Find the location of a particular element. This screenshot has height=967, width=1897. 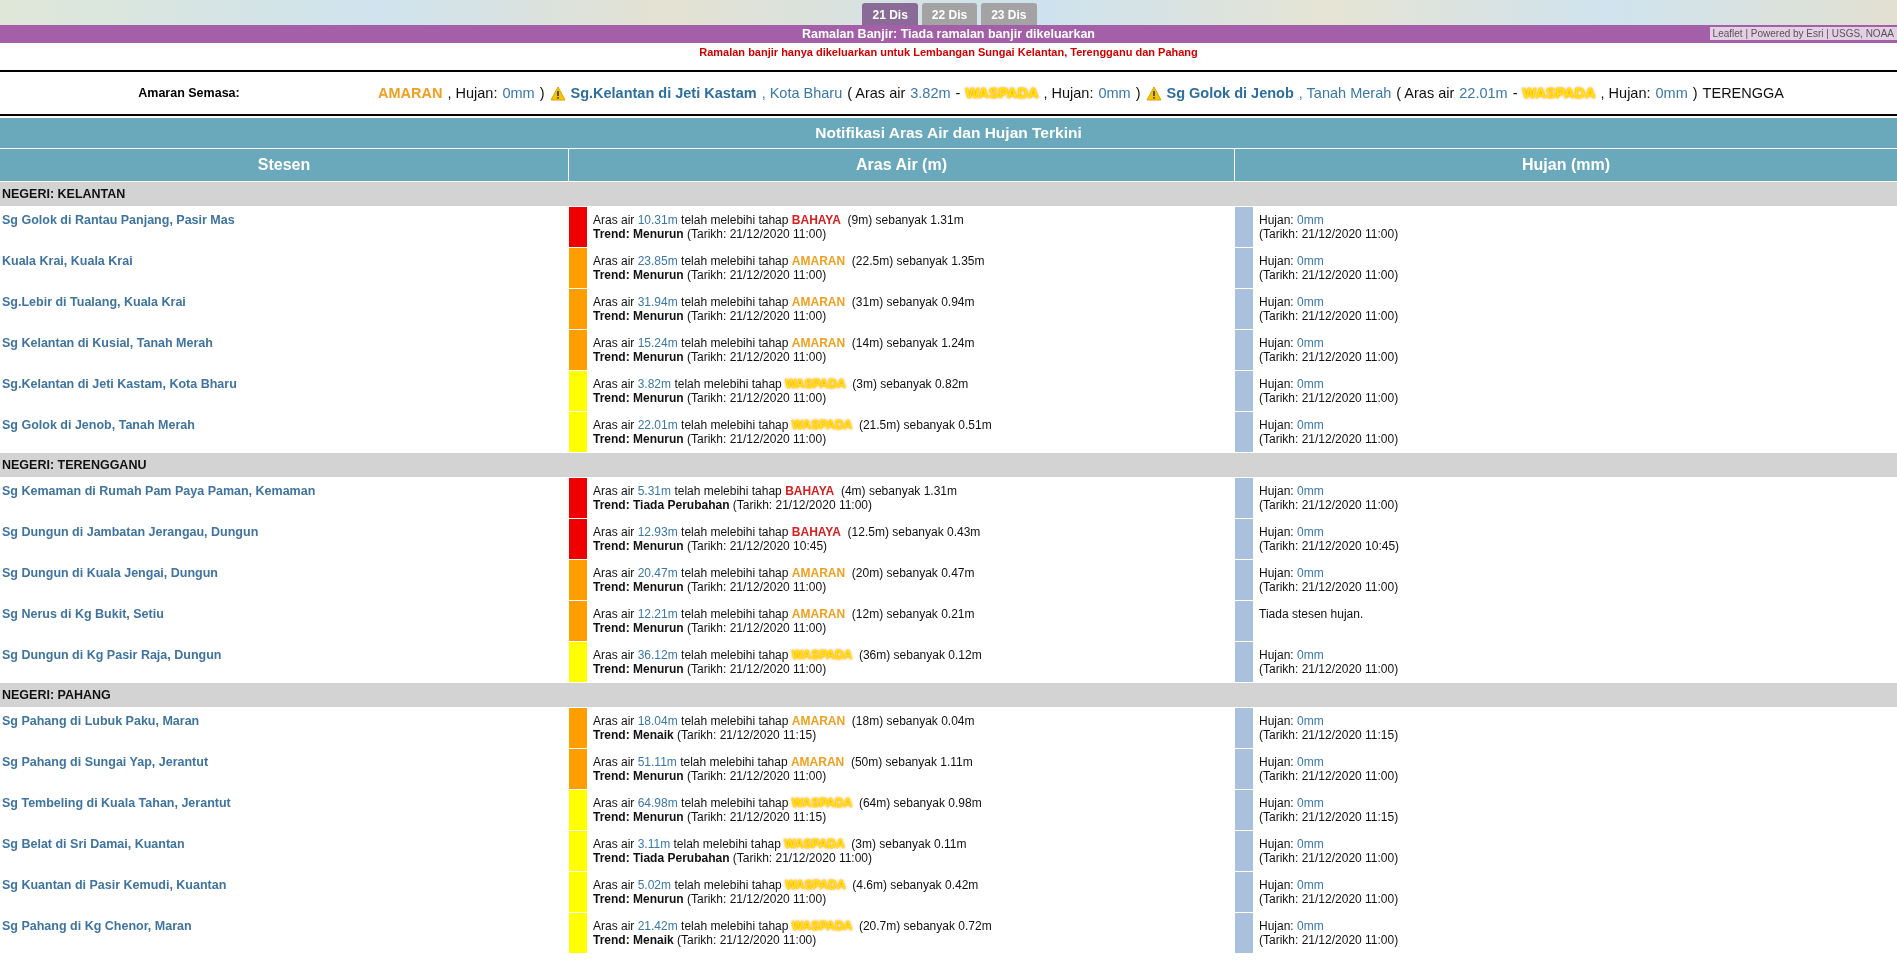

station-link: Sg Belat di Sri Damai, Kuantan is located at coordinates (93, 844).